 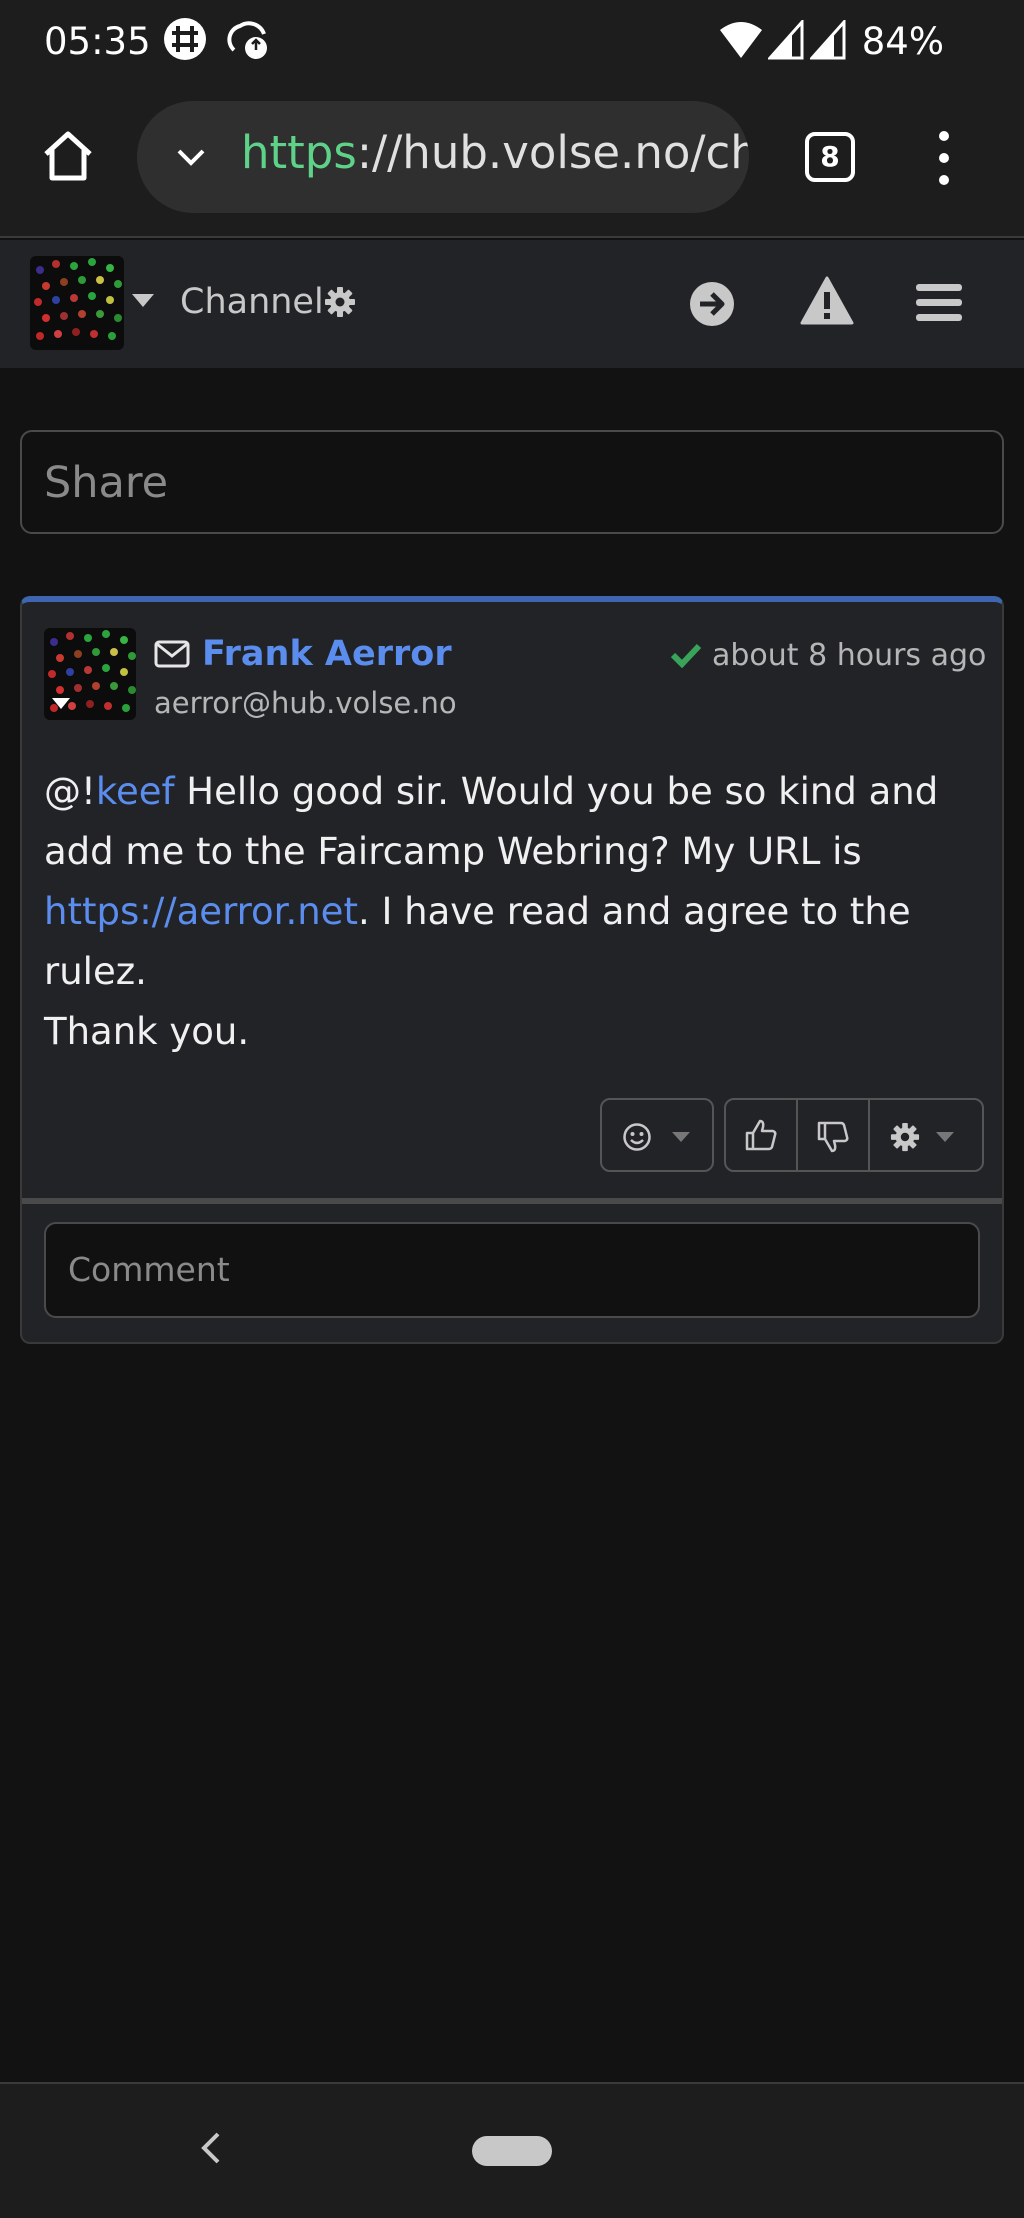 I want to click on post-action-group, so click(x=854, y=1135).